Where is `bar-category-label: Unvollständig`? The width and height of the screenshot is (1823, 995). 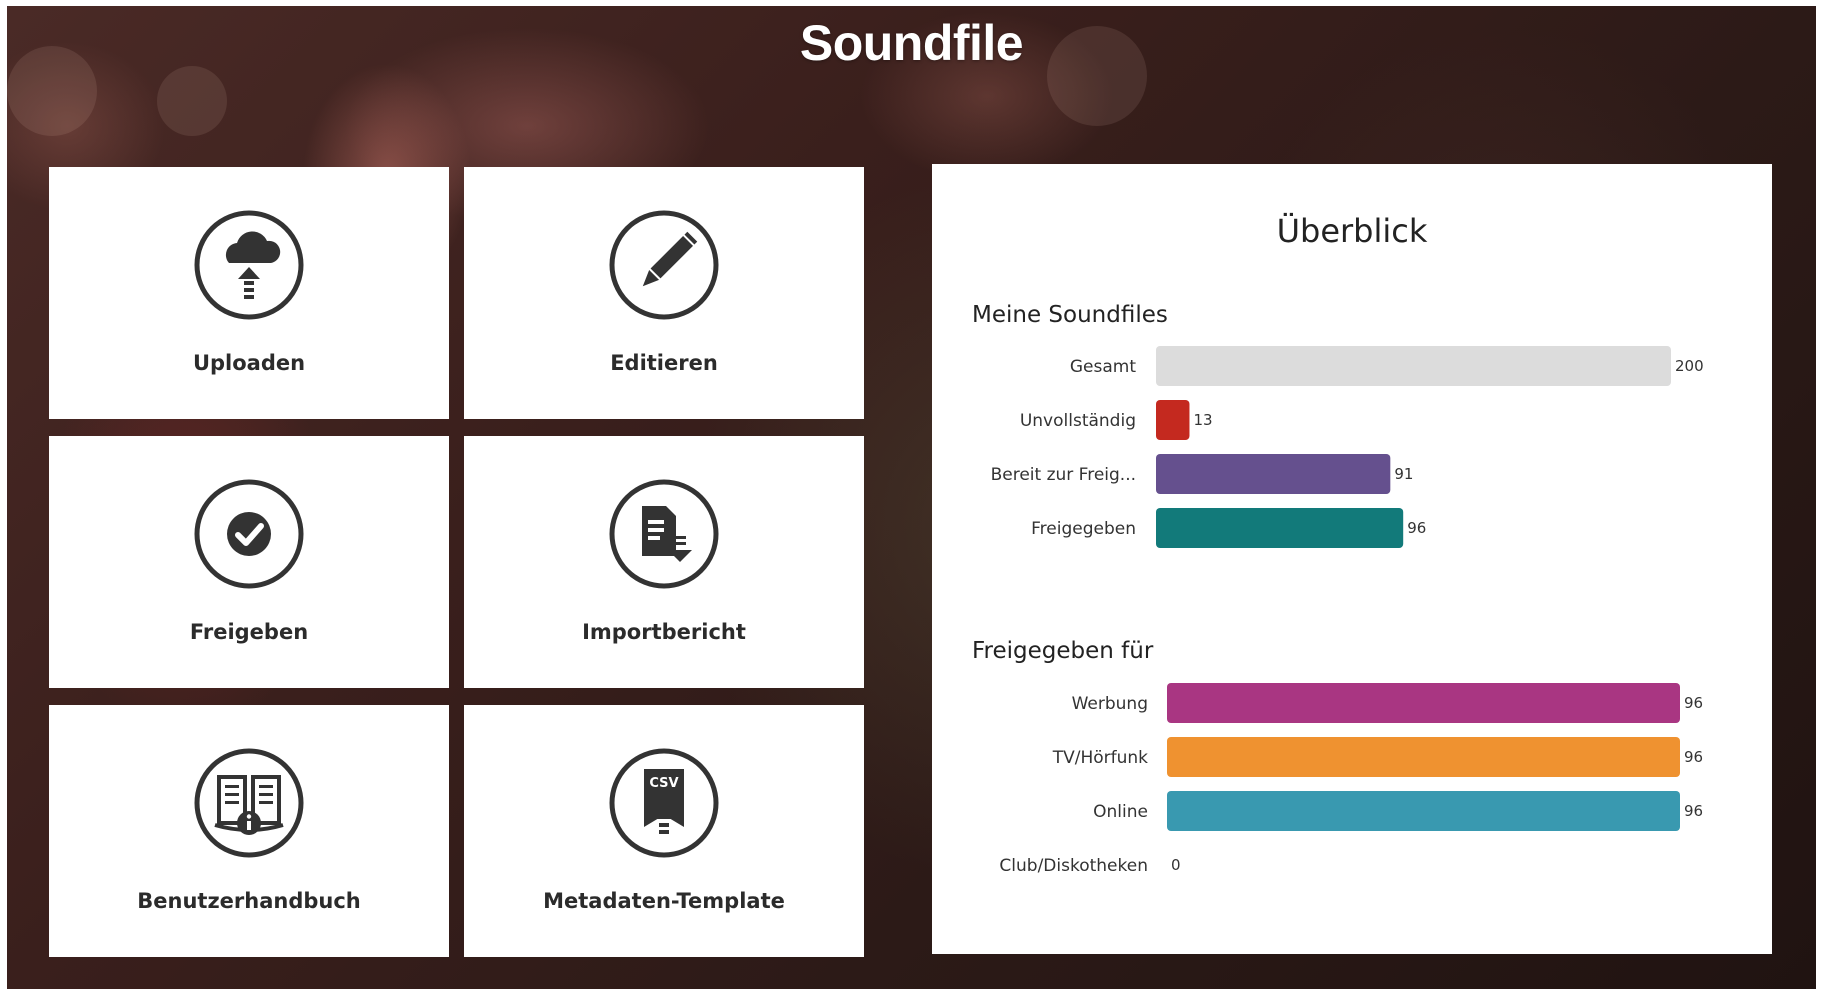
bar-category-label: Unvollständig is located at coordinates (1078, 421).